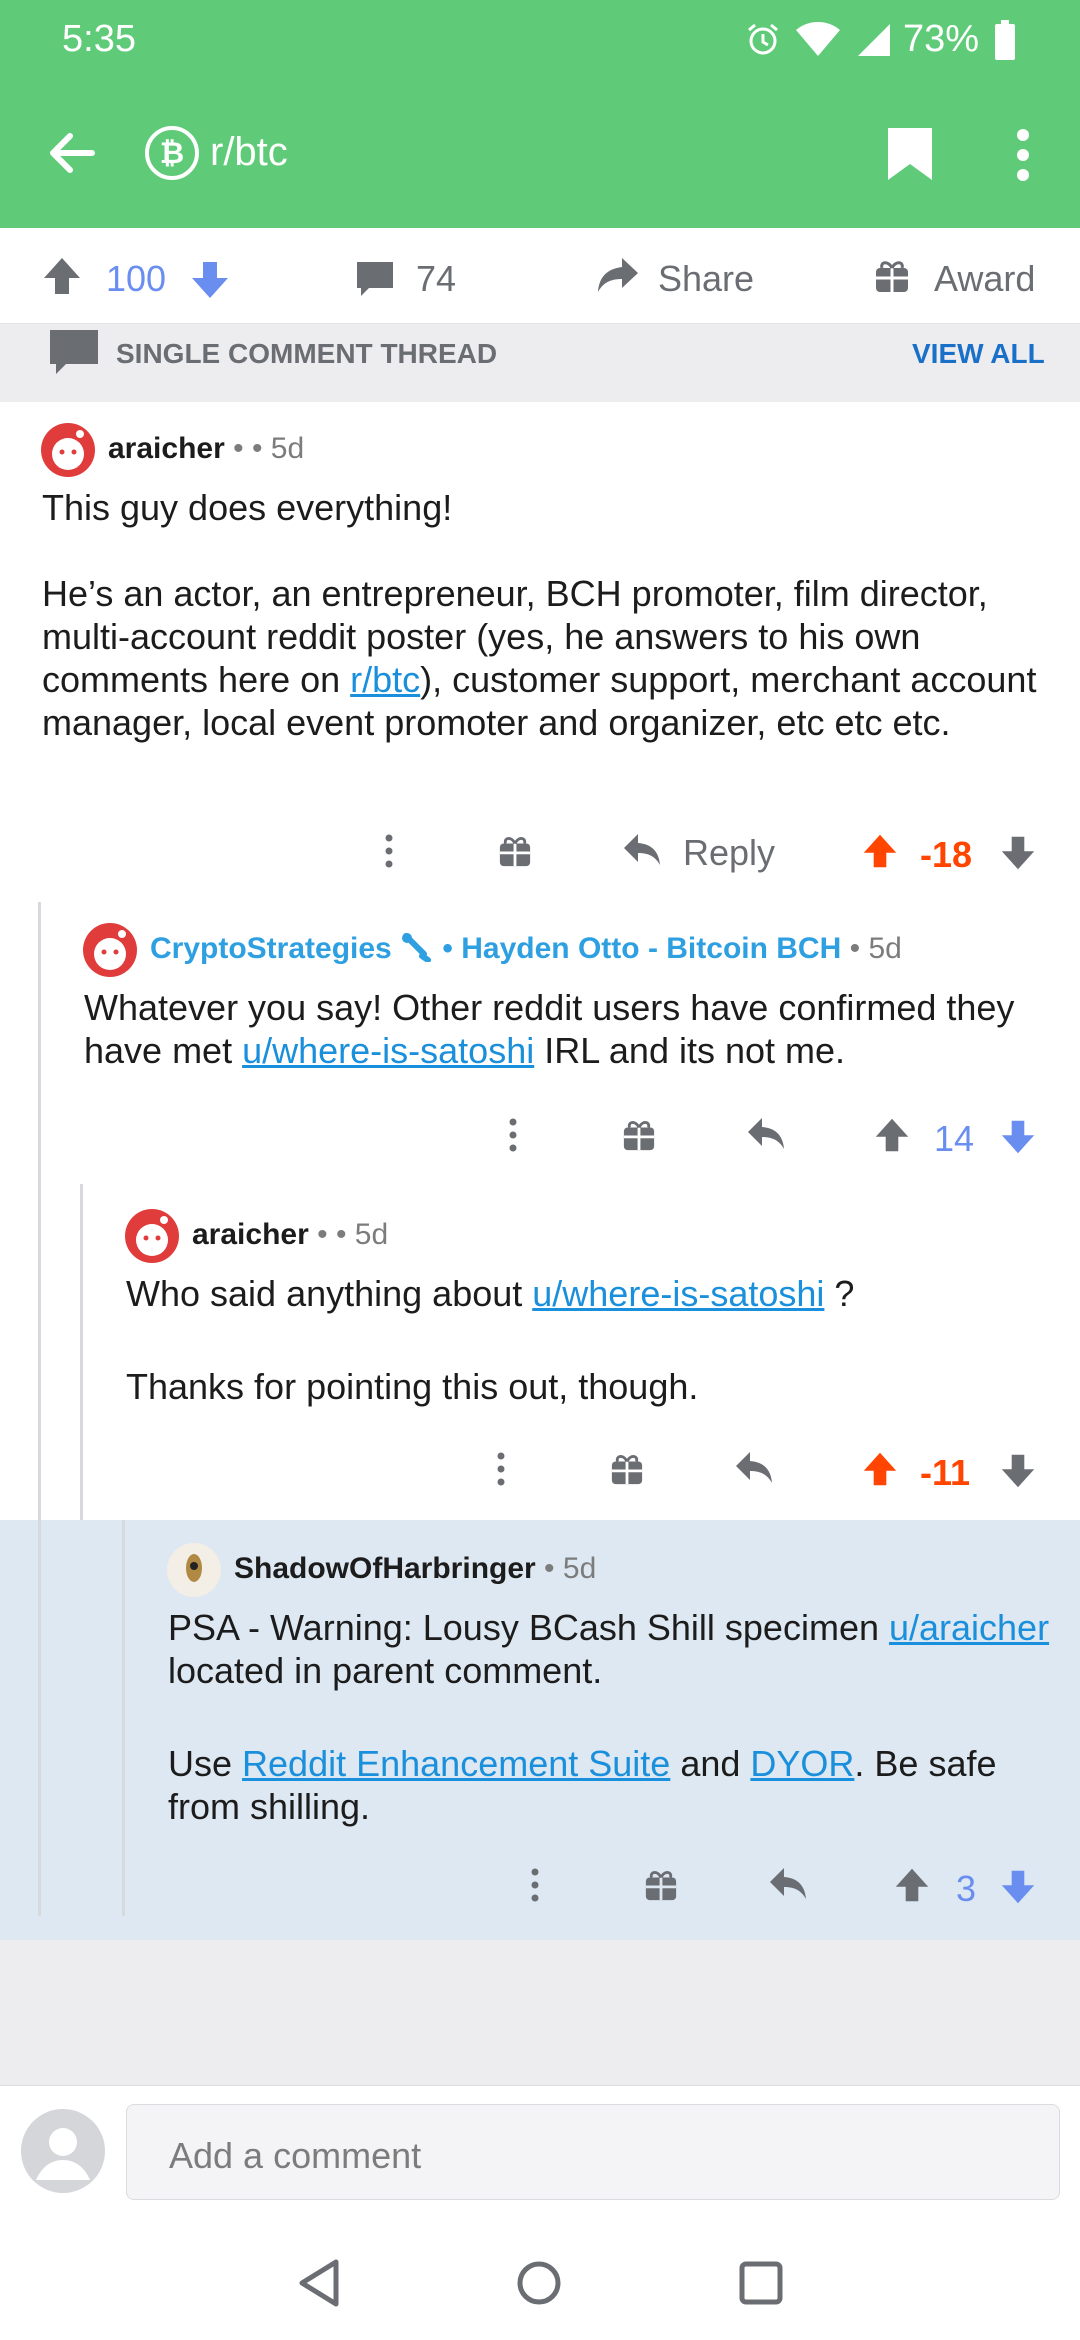 The height and width of the screenshot is (2340, 1080). I want to click on view-all-button: VIEW ALL, so click(978, 354).